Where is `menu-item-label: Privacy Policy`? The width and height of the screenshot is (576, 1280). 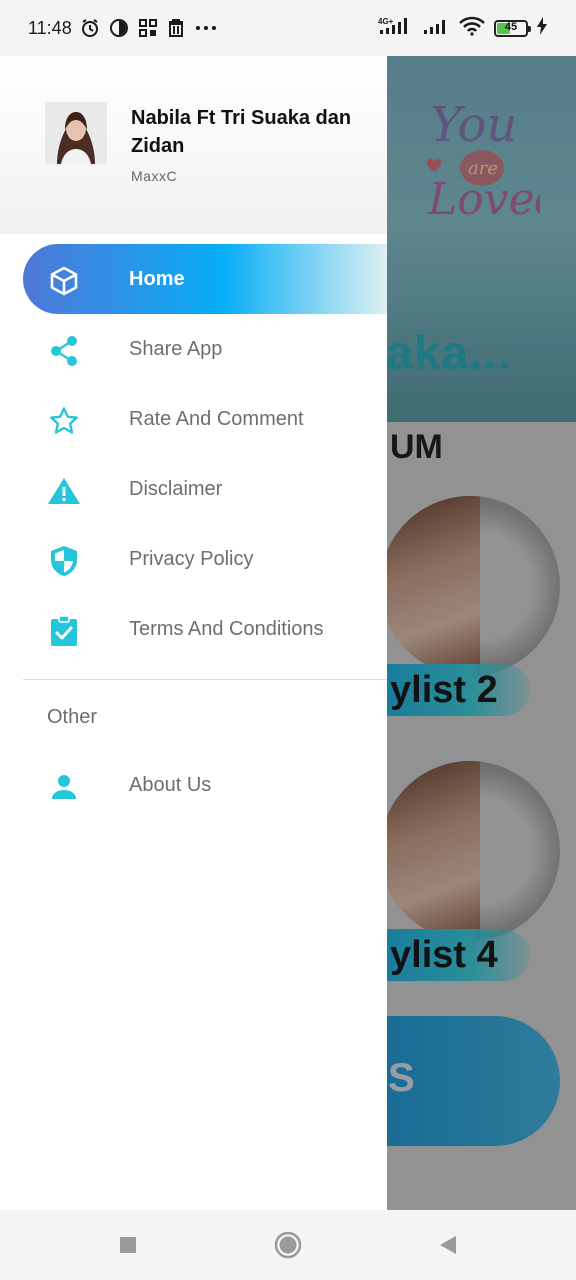 menu-item-label: Privacy Policy is located at coordinates (191, 559).